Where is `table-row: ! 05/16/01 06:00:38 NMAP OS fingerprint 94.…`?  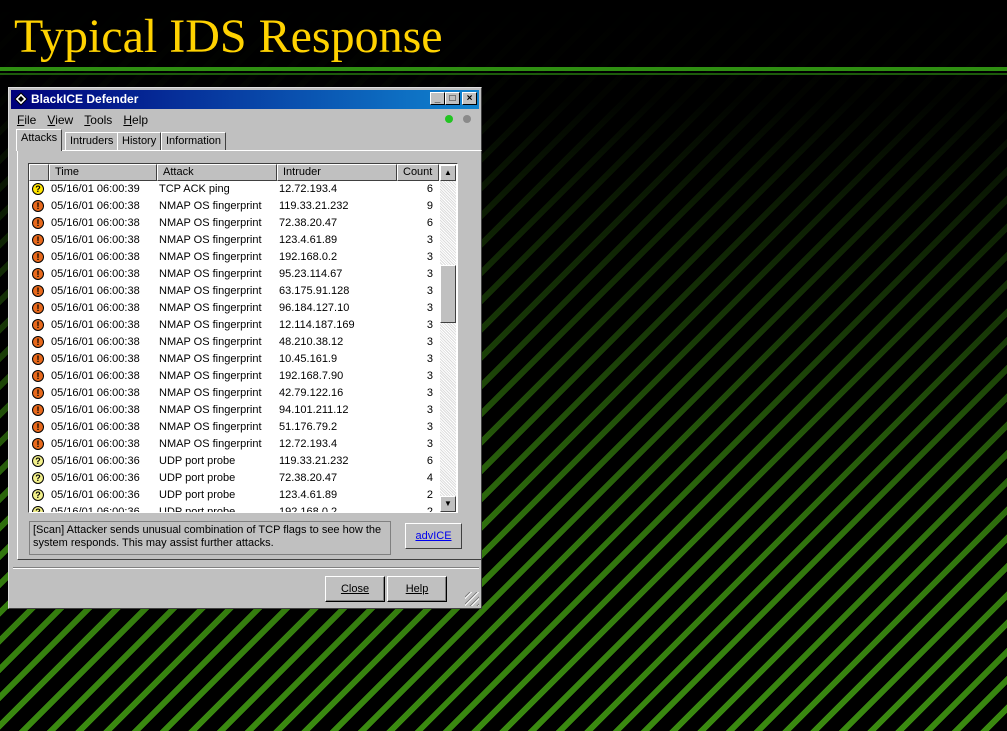 table-row: ! 05/16/01 06:00:38 NMAP OS fingerprint 94.… is located at coordinates (235, 410).